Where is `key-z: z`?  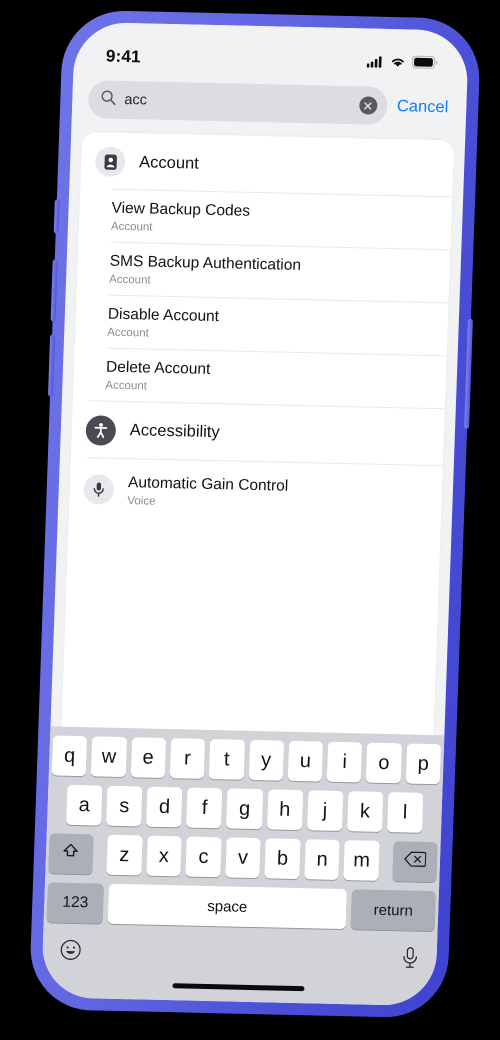 key-z: z is located at coordinates (124, 855).